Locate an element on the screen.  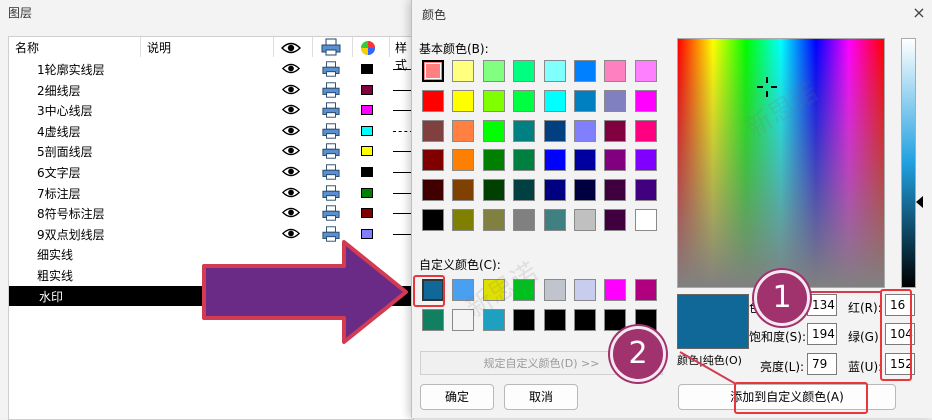
close-icon: × is located at coordinates (919, 13).